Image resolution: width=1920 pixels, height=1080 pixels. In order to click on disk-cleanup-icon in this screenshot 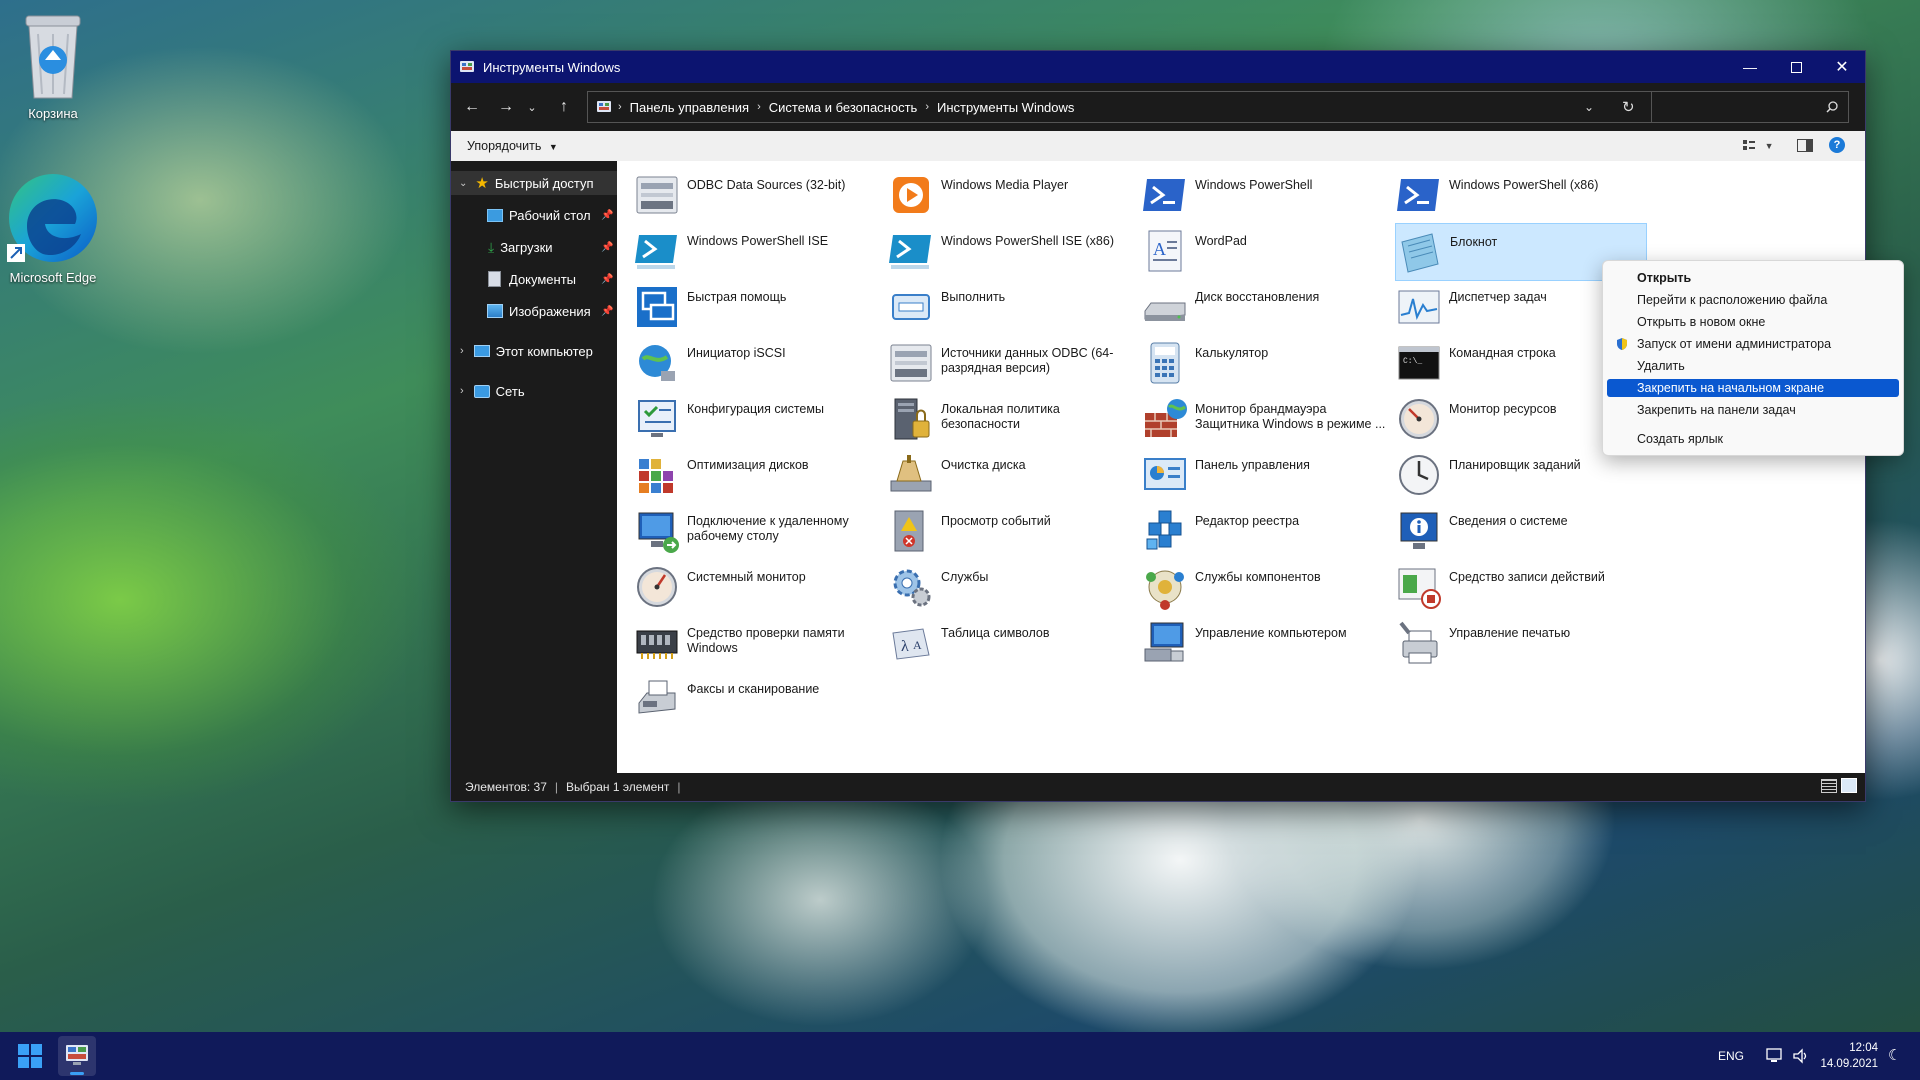, I will do `click(911, 473)`.